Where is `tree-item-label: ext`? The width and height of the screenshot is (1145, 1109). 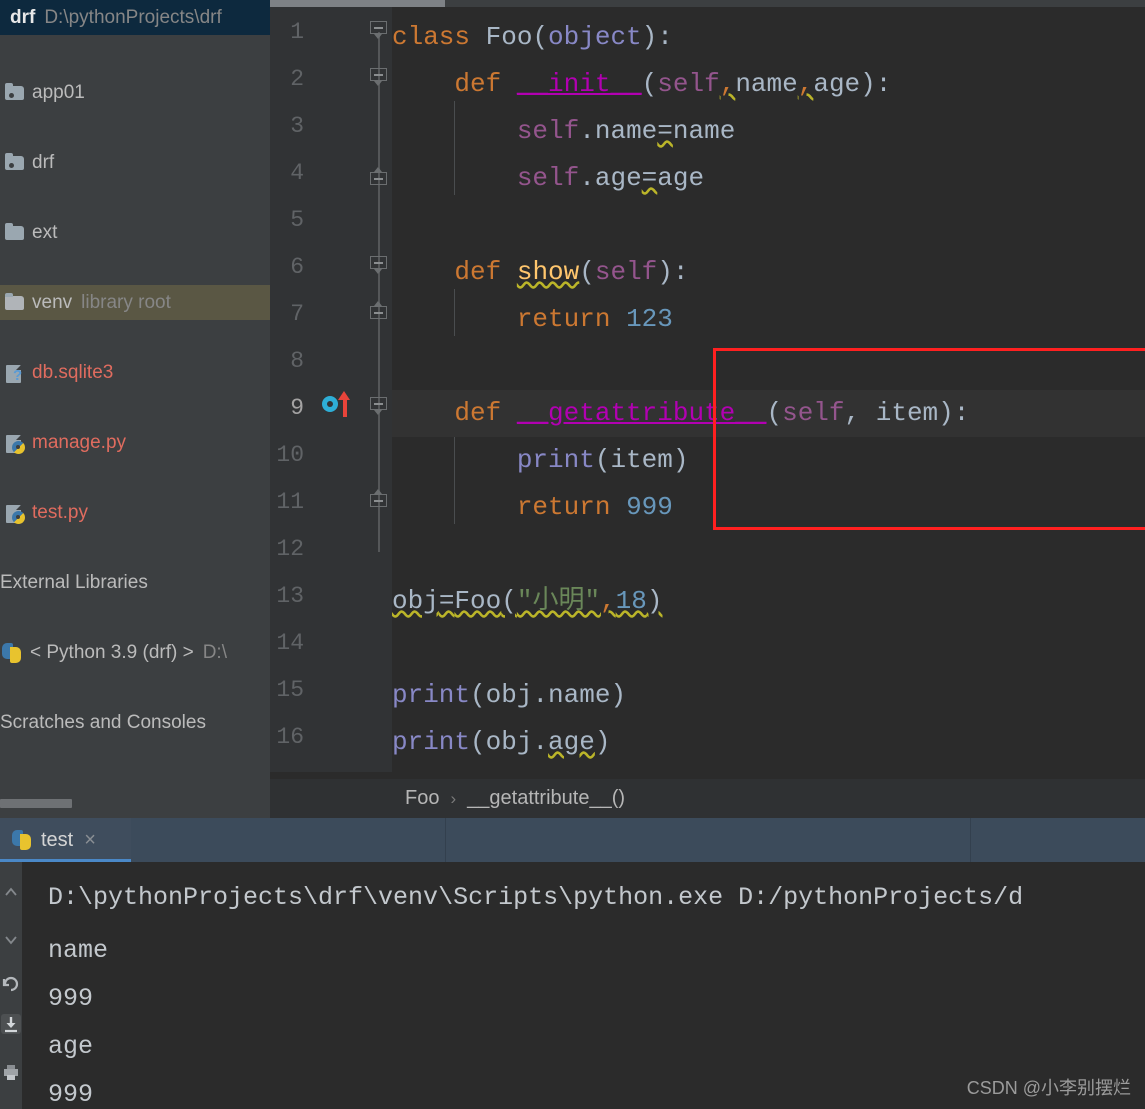 tree-item-label: ext is located at coordinates (45, 232).